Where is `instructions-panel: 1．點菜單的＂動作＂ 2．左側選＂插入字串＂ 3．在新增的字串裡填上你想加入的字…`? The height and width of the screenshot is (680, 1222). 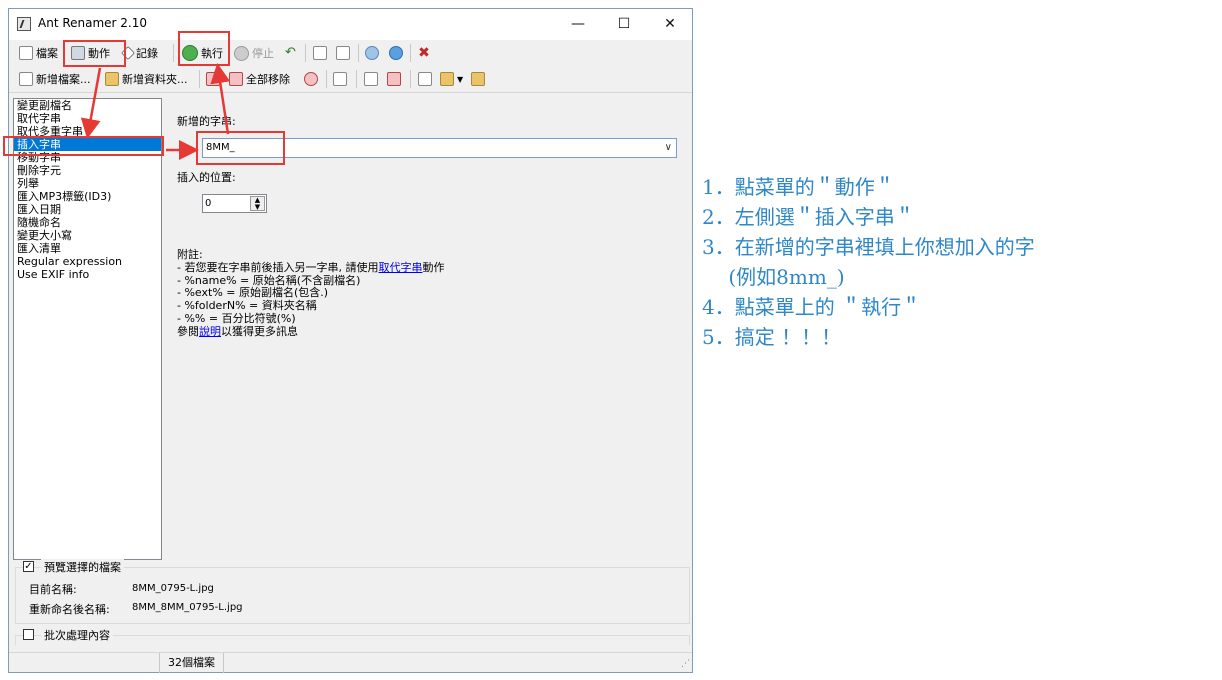 instructions-panel: 1．點菜單的＂動作＂ 2．左側選＂插入字串＂ 3．在新增的字串裡填上你想加入的字… is located at coordinates (868, 262).